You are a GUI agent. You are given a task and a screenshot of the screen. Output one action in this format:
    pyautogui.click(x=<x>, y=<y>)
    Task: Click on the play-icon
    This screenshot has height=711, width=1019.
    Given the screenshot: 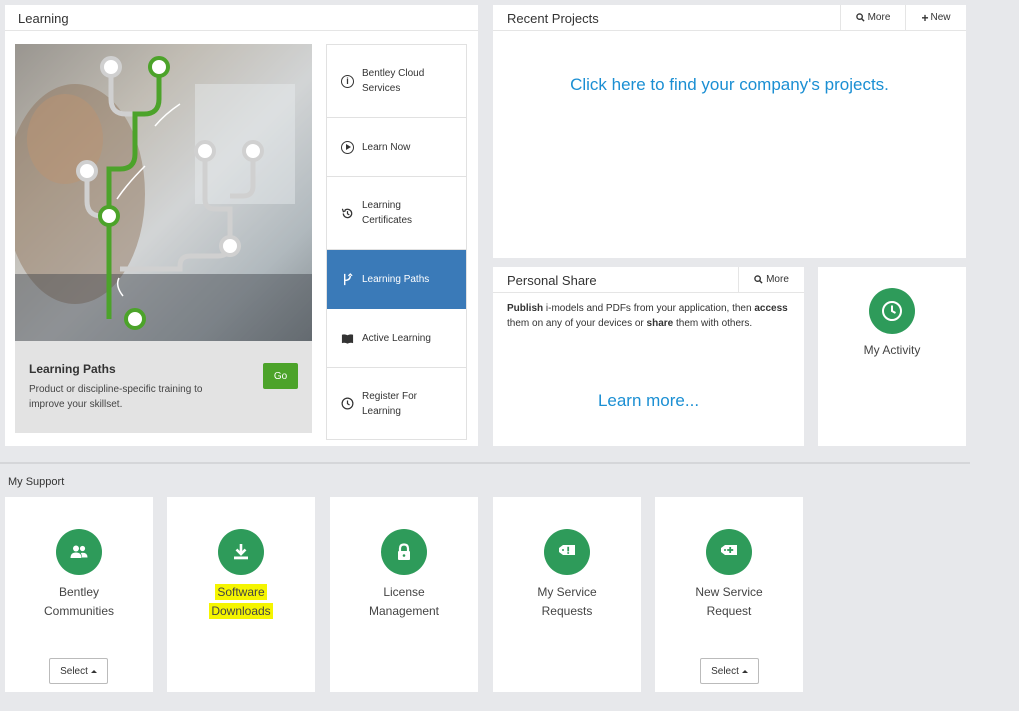 What is the action you would take?
    pyautogui.click(x=347, y=147)
    